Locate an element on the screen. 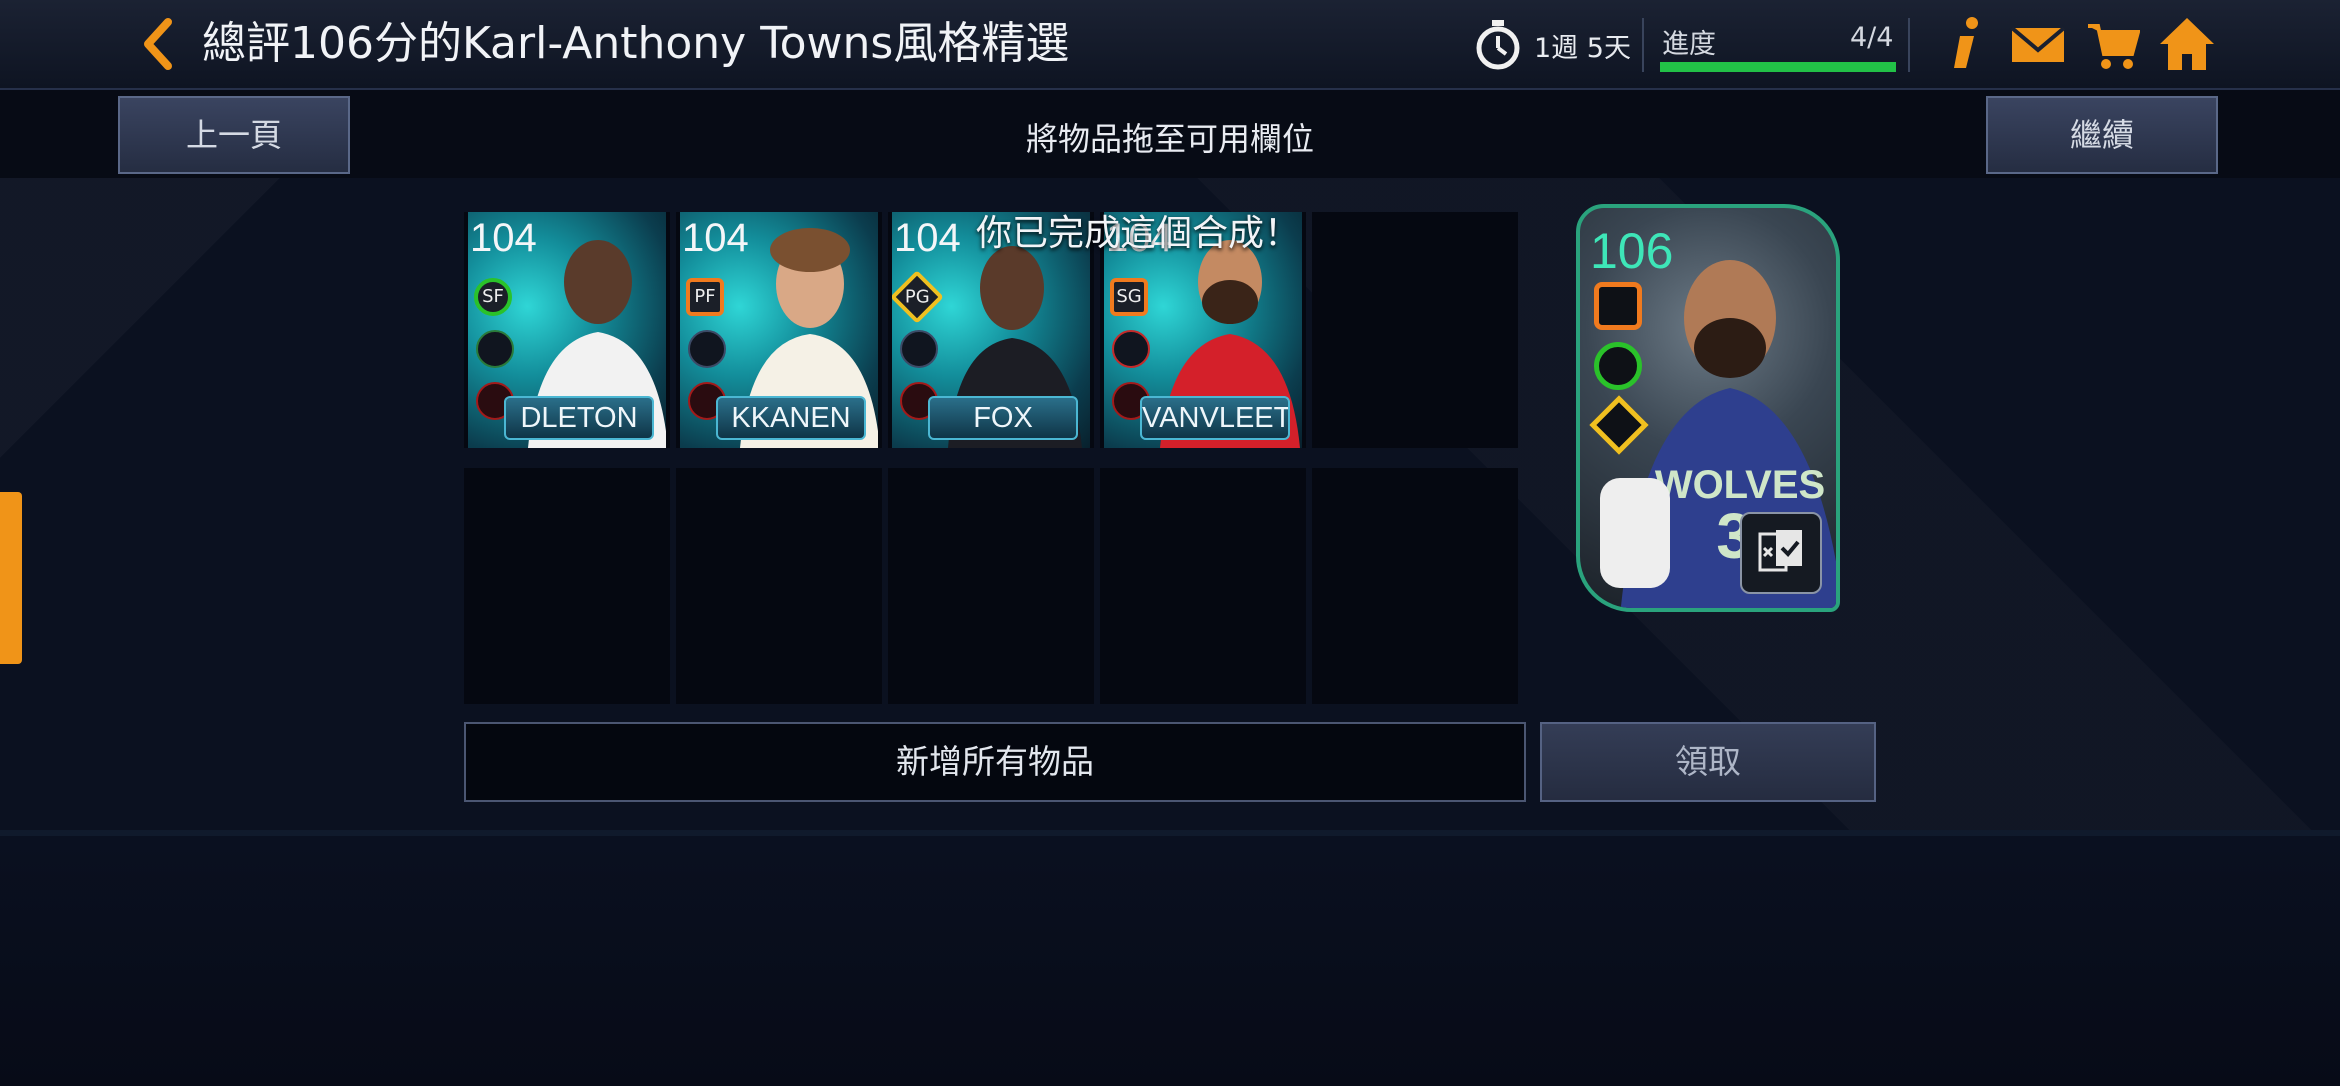  side-drawer-tab is located at coordinates (11, 578).